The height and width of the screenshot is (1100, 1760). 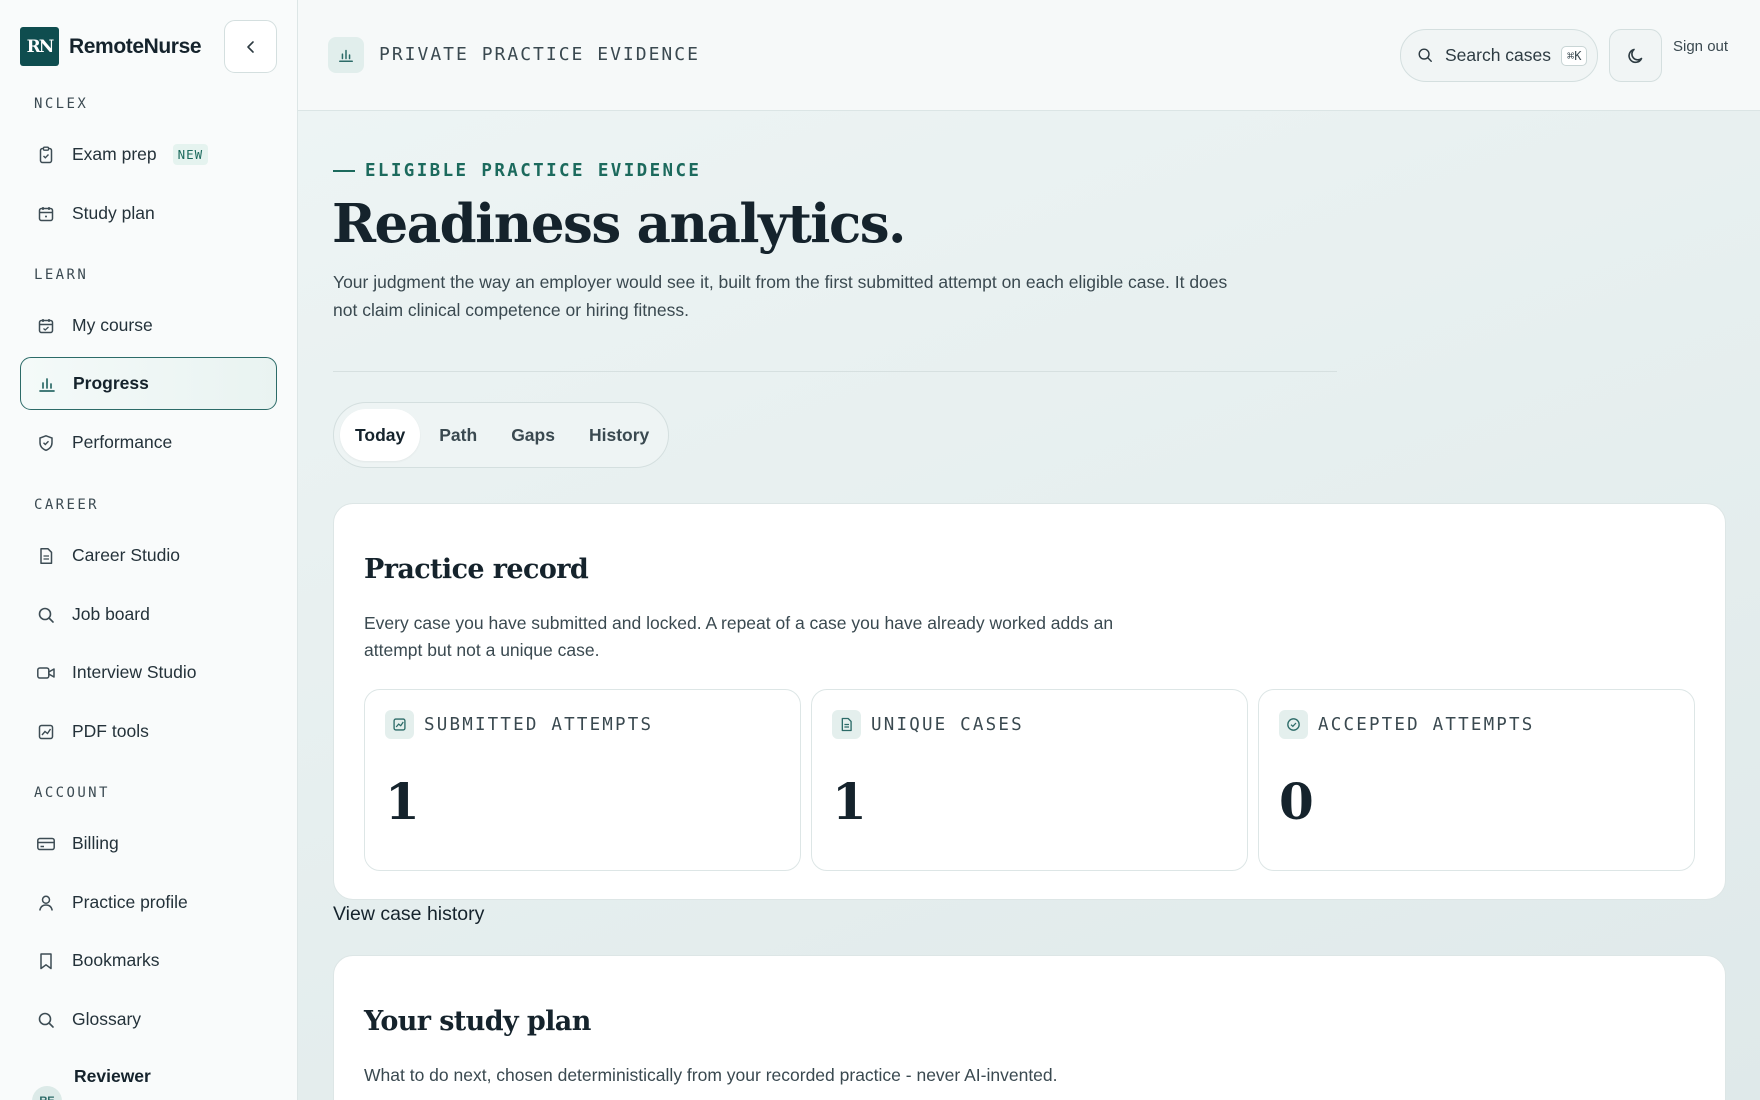 I want to click on view-case-history-link: View case history, so click(x=408, y=914).